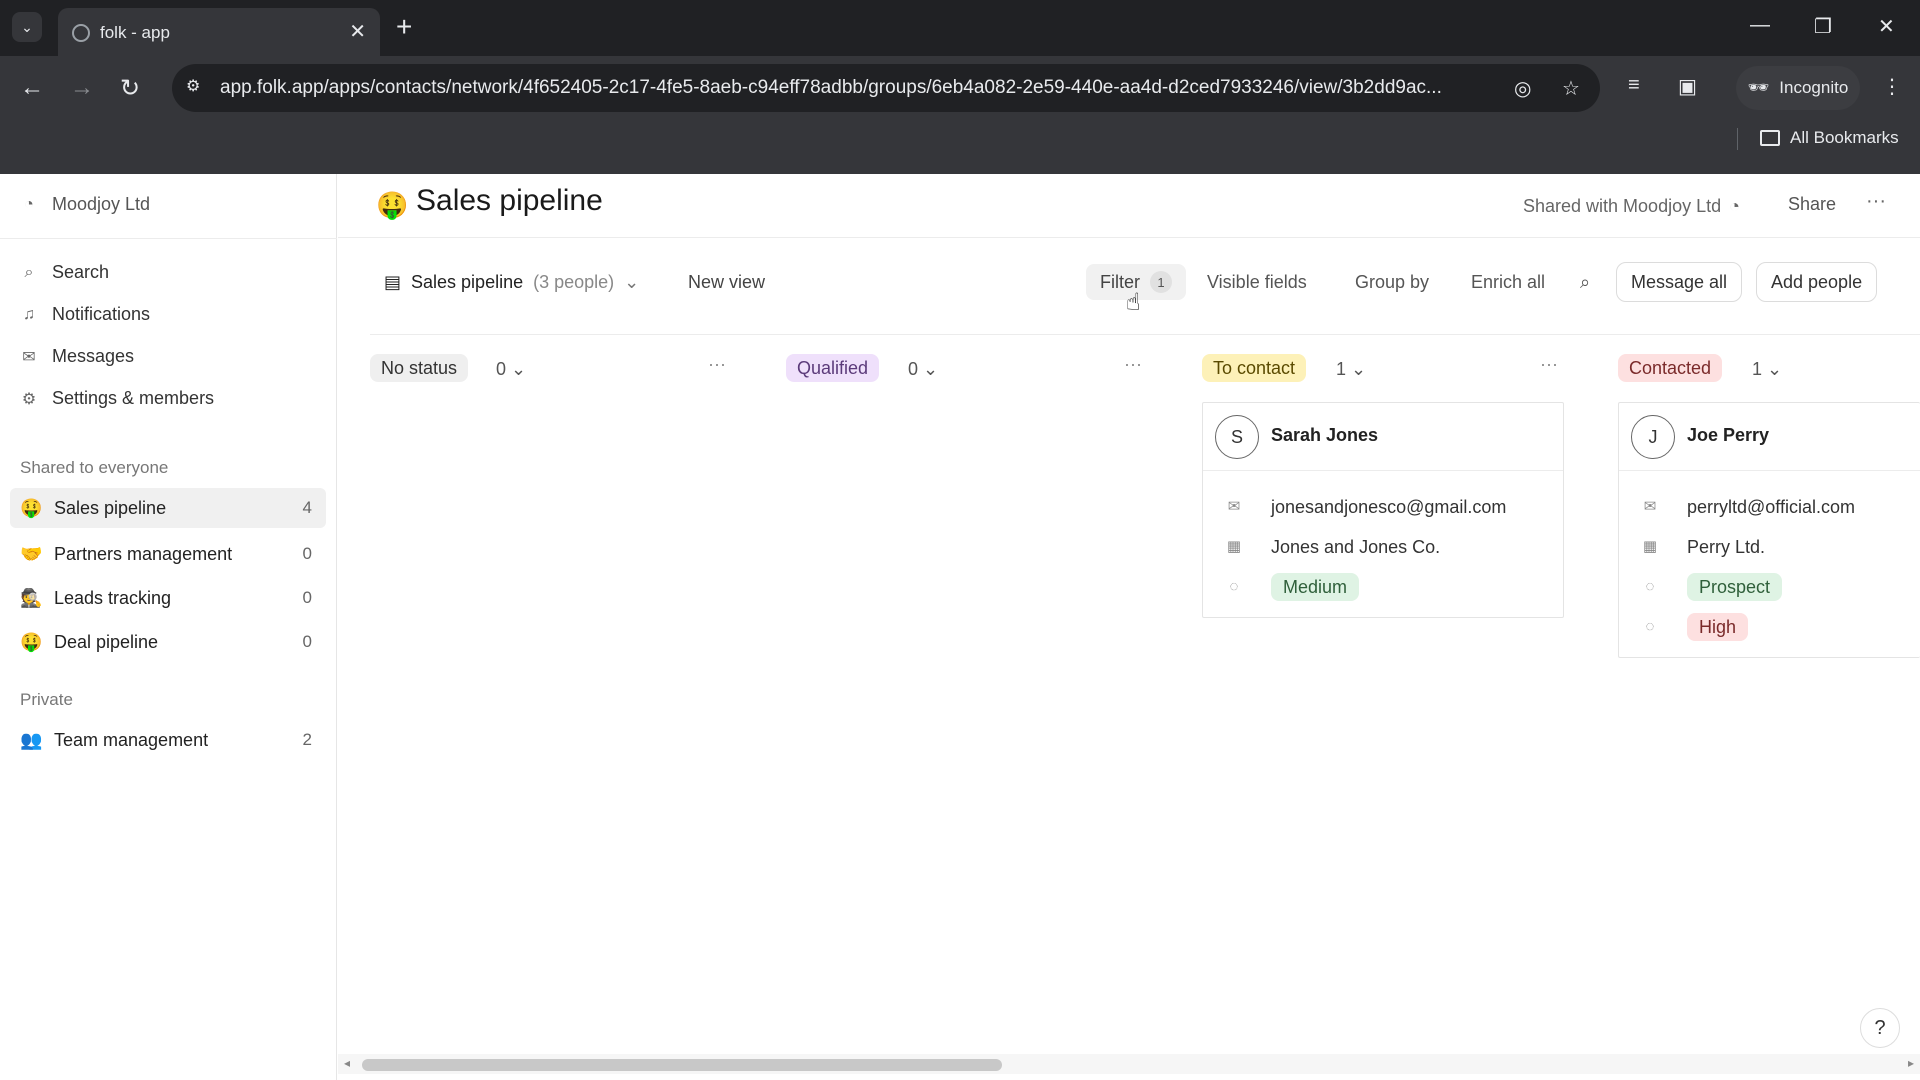 This screenshot has height=1080, width=1920. Describe the element at coordinates (168, 642) in the screenshot. I see `sidebar-group-deal-pipeline: 🤑 Deal pipeline 0` at that location.